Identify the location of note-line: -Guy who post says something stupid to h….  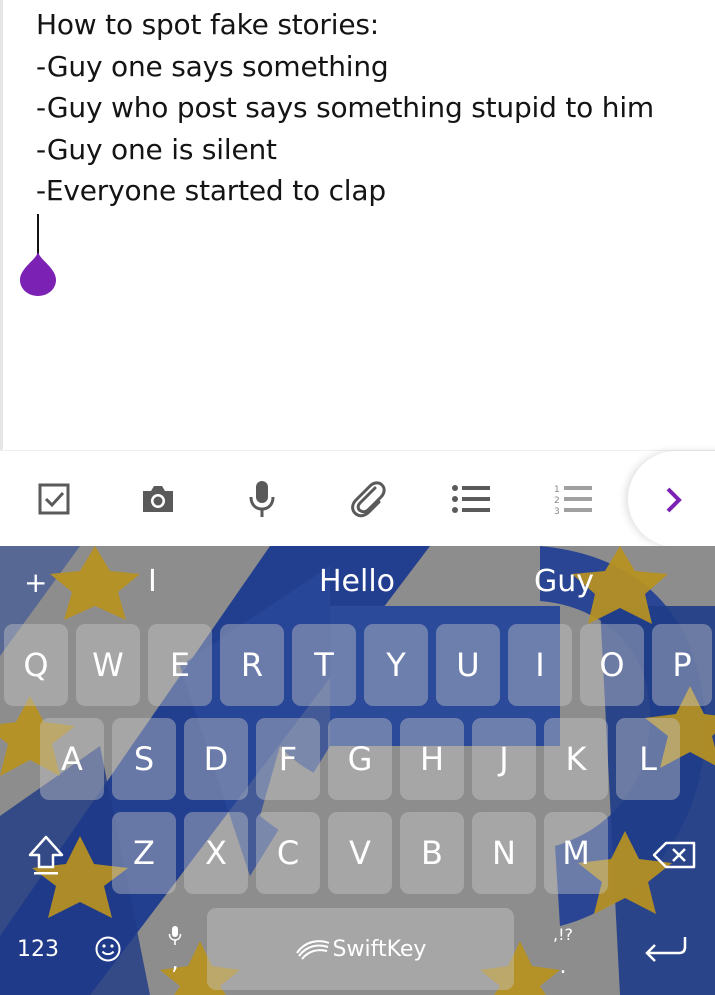
(345, 107).